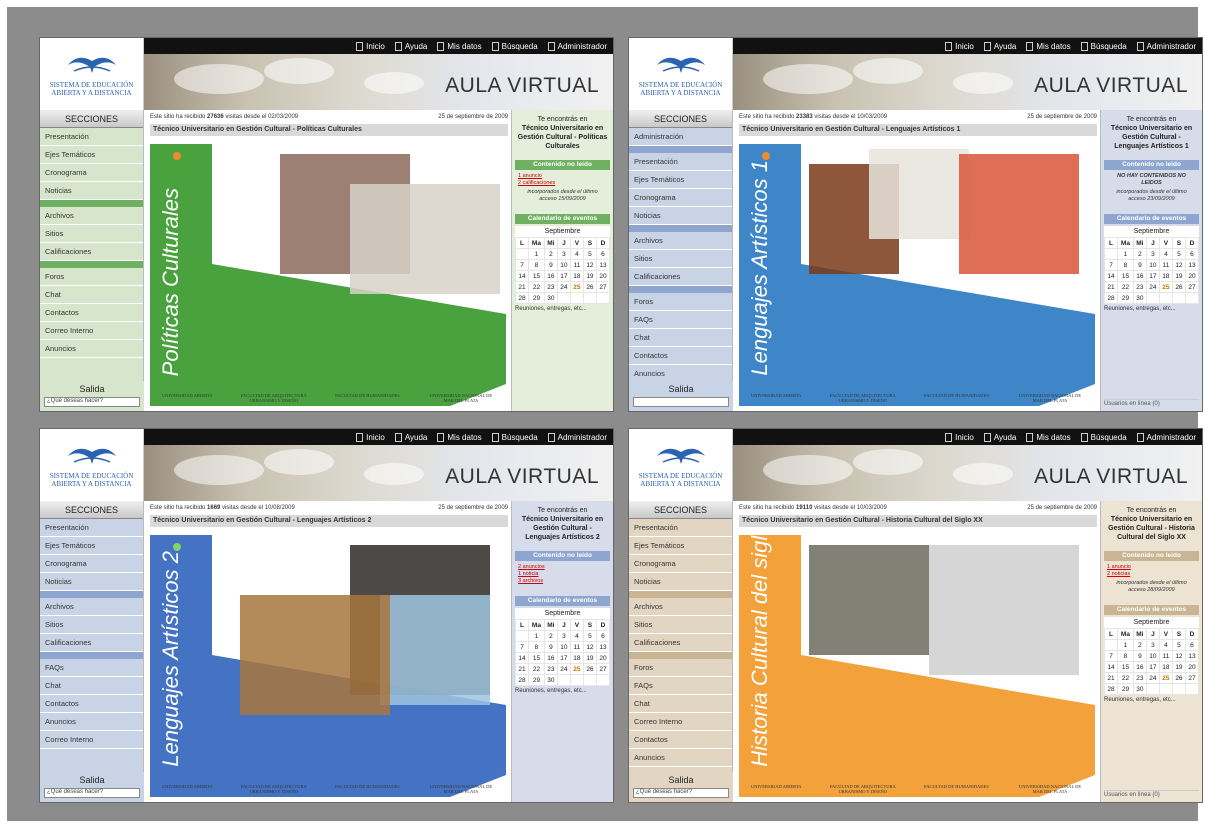 This screenshot has height=828, width=1205. I want to click on unread-link: 2 anuncios, so click(562, 567).